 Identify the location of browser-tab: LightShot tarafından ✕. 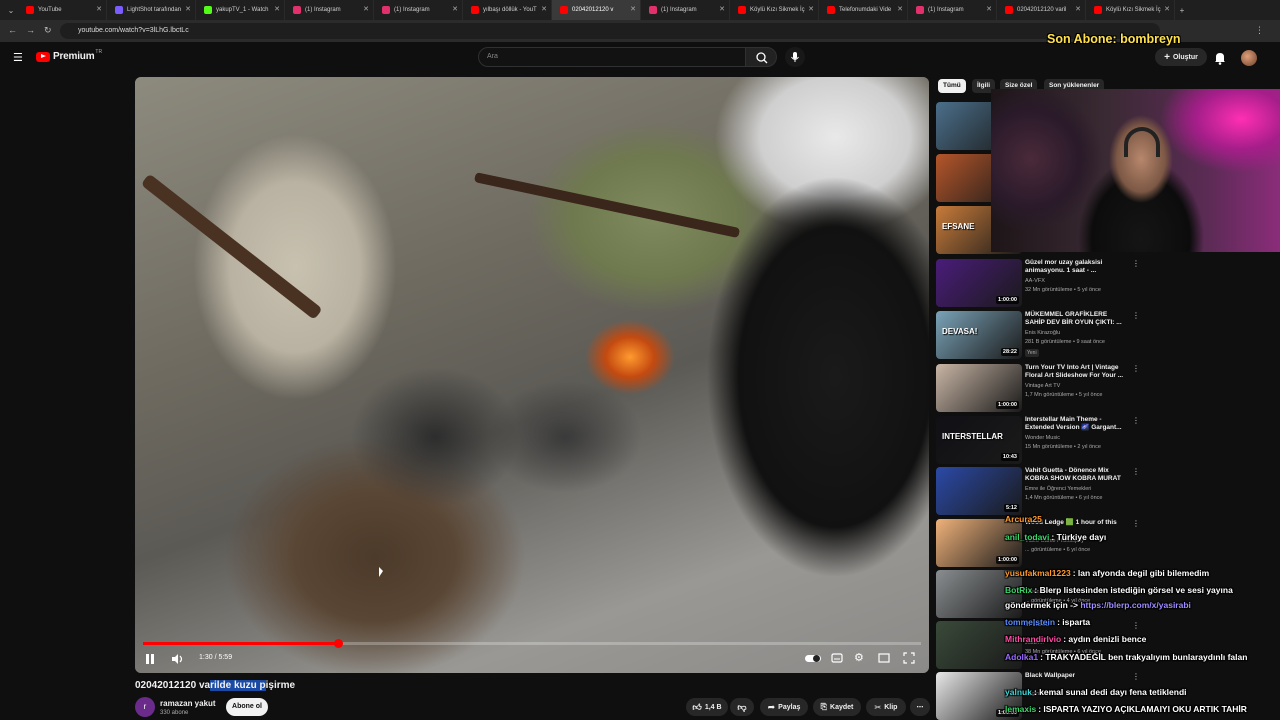
(151, 10).